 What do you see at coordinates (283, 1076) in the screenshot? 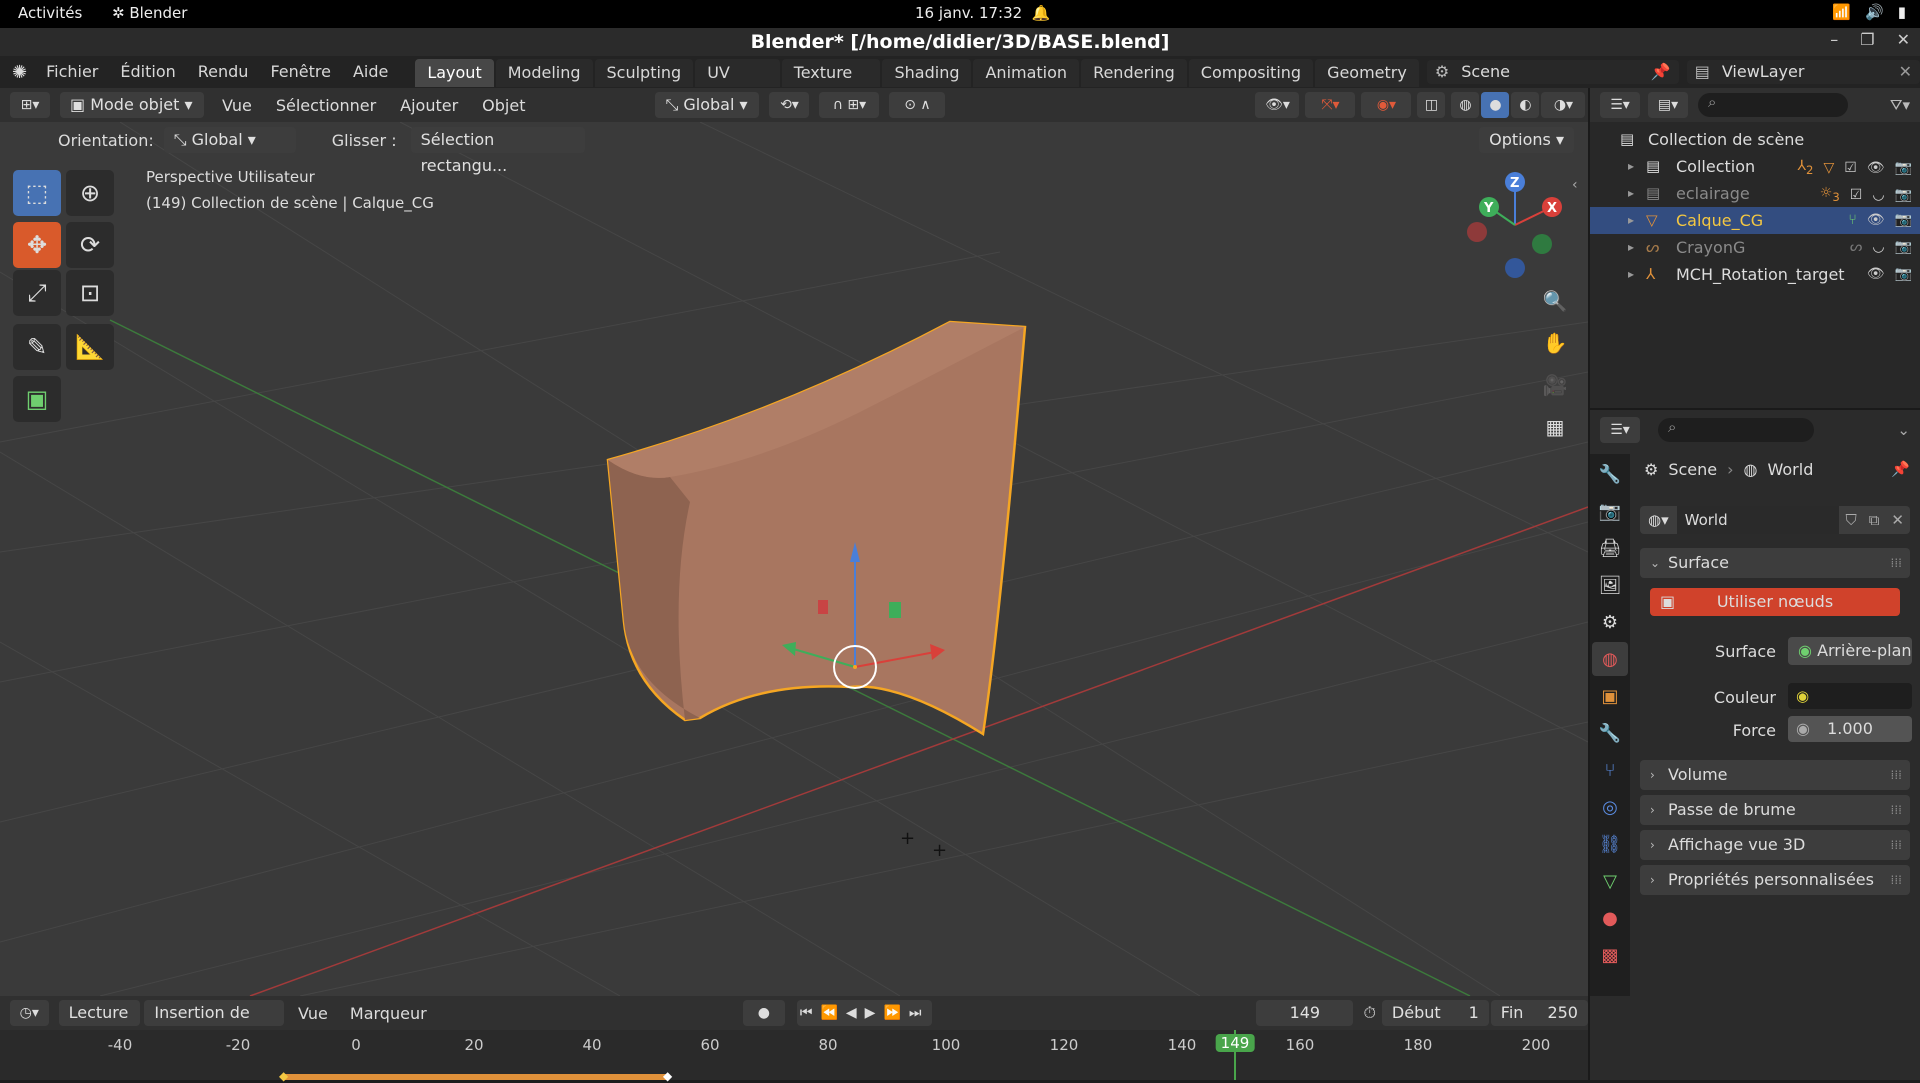
I see `keyframe-diamond-icon: ◆` at bounding box center [283, 1076].